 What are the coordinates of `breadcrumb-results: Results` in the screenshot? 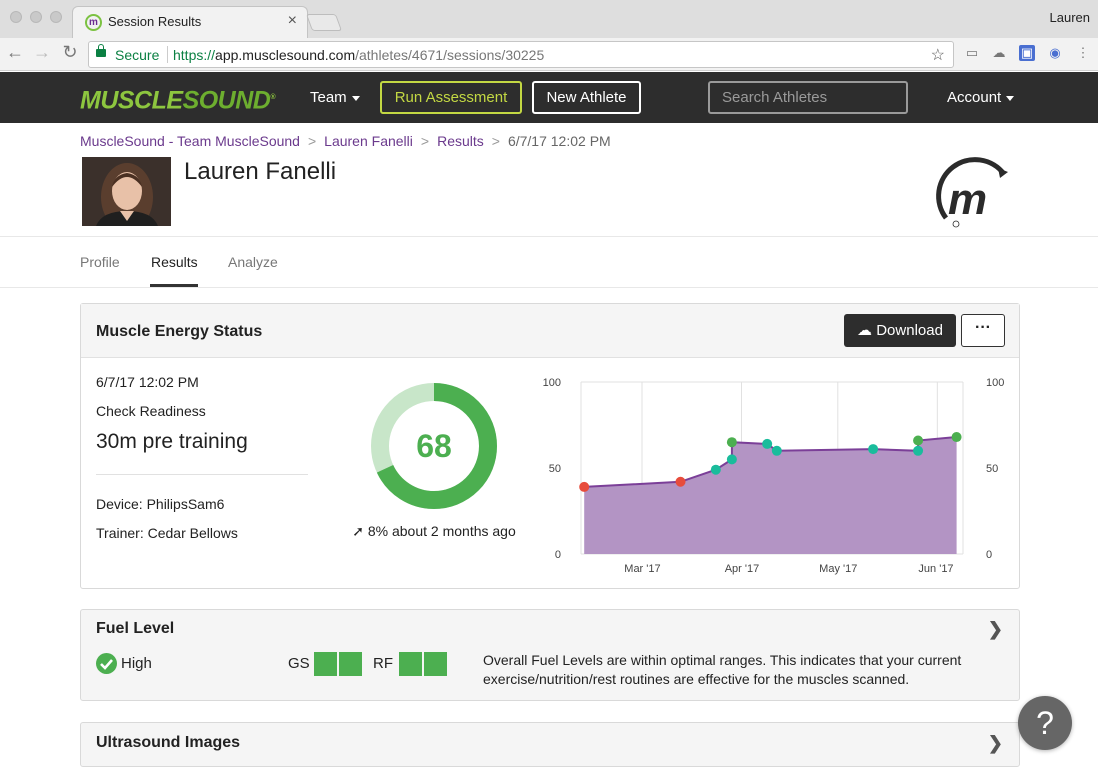 It's located at (460, 141).